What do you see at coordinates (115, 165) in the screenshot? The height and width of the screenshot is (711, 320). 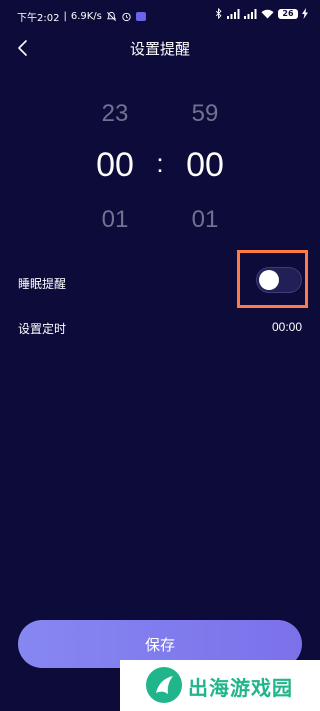 I see `hour-selected: 00` at bounding box center [115, 165].